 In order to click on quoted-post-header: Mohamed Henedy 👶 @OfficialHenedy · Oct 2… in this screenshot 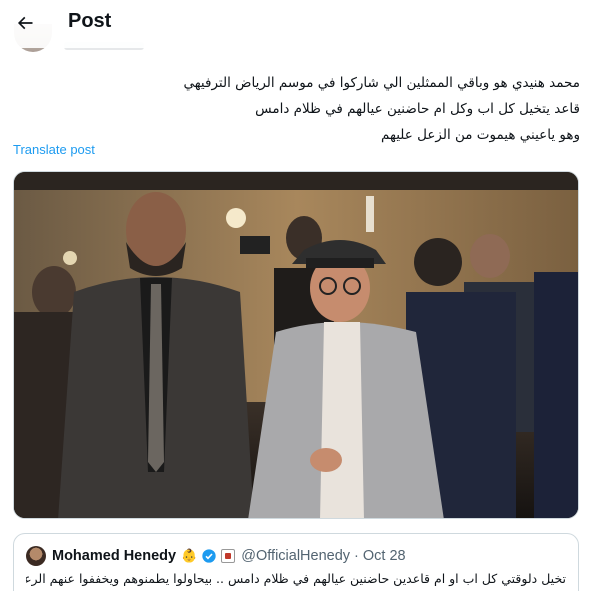, I will do `click(216, 556)`.